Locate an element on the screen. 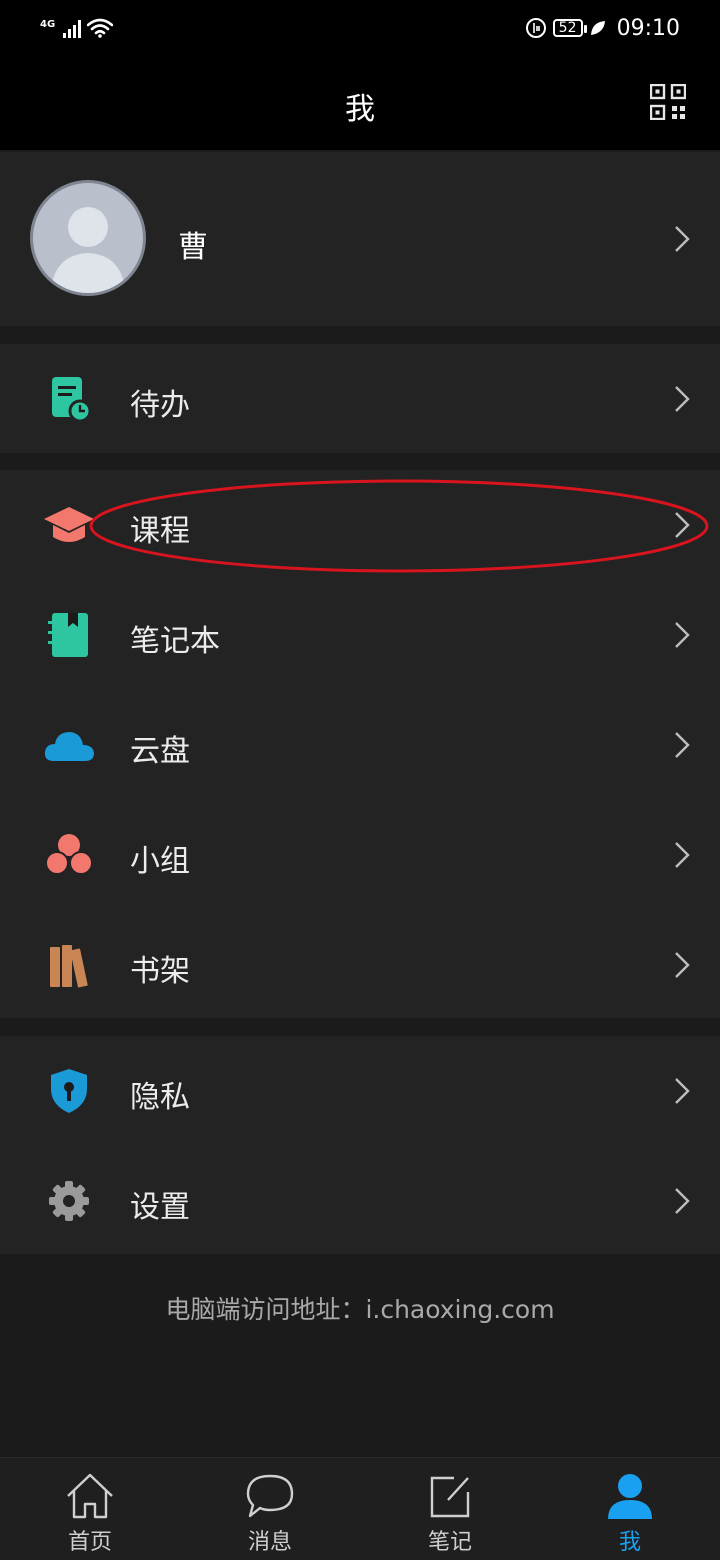 This screenshot has height=1560, width=720. menu-item-bookshelf: 书架 is located at coordinates (360, 965).